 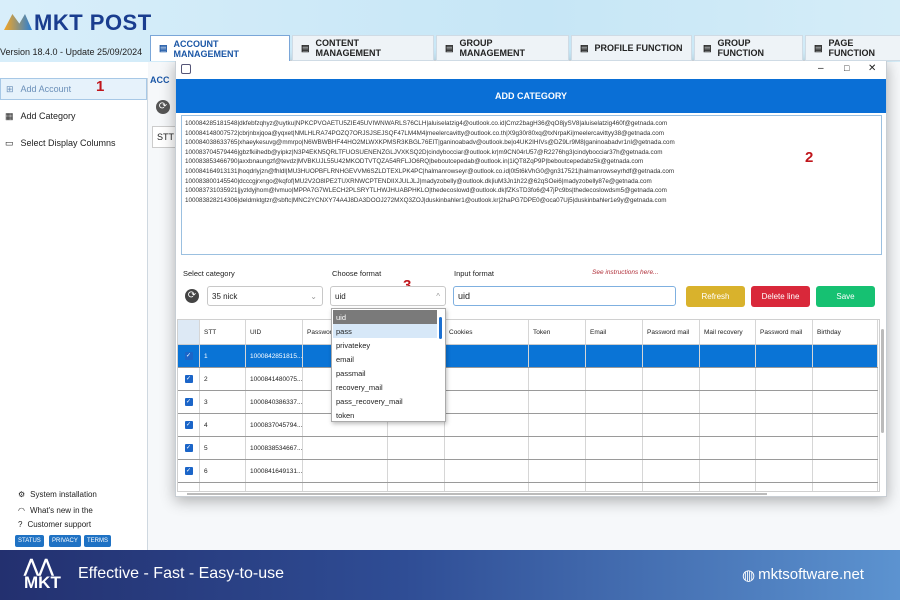 I want to click on profile-icon: ▤, so click(x=584, y=47).